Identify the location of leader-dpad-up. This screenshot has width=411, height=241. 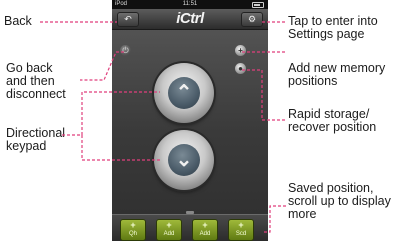
(111, 113).